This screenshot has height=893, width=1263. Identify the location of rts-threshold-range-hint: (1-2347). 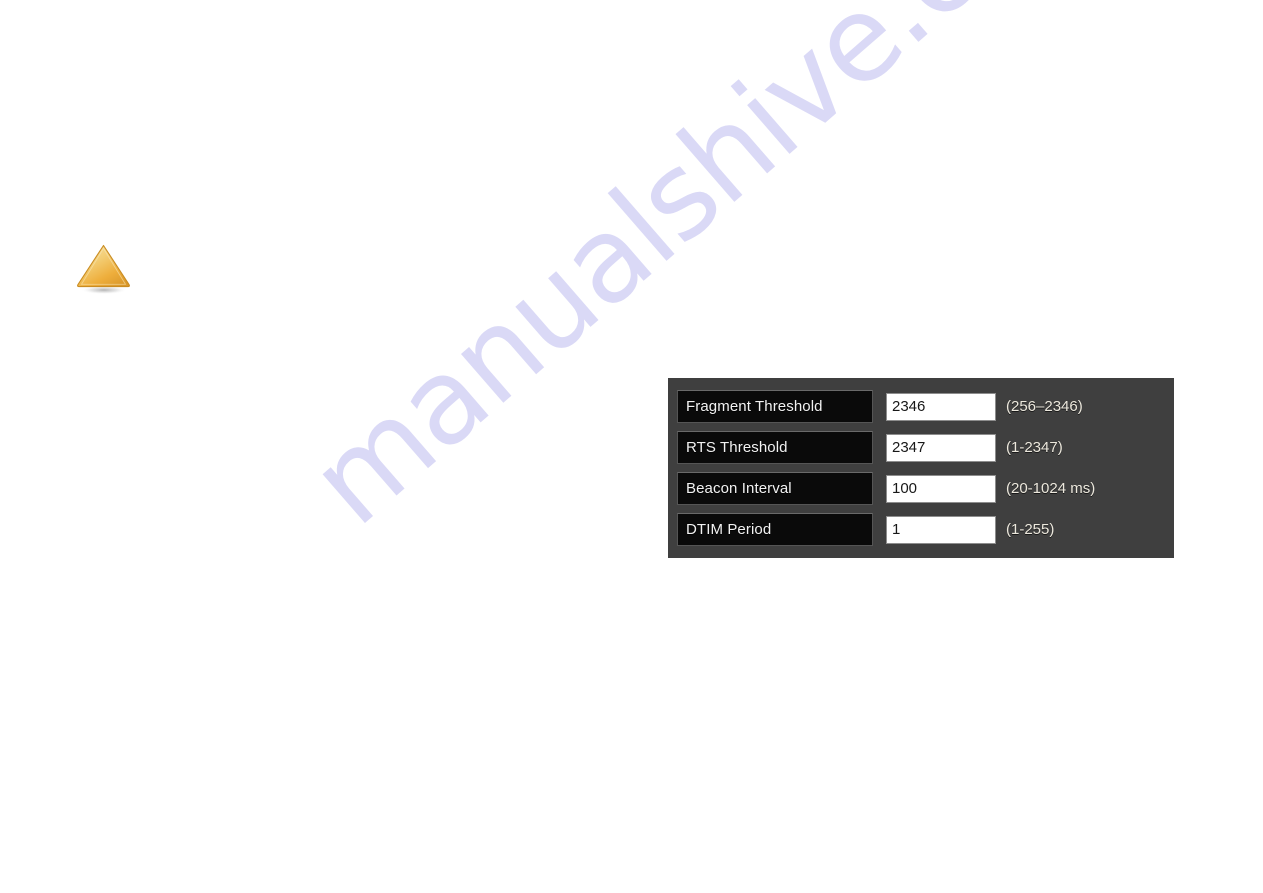
(1034, 447).